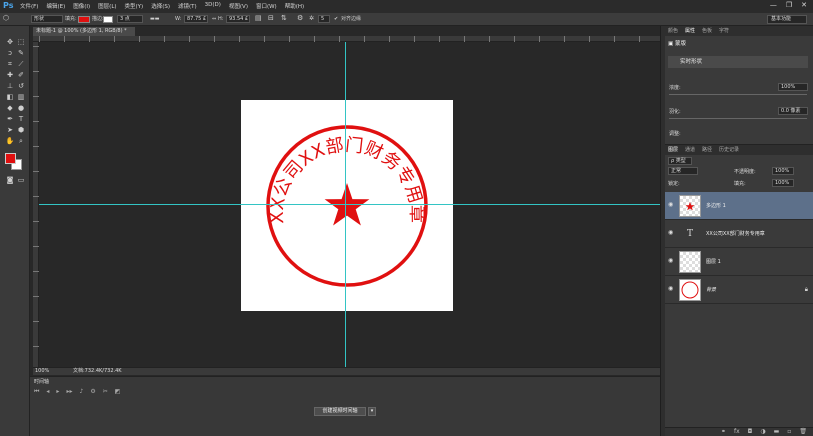 The image size is (813, 436). I want to click on opacity-field: 100%, so click(783, 171).